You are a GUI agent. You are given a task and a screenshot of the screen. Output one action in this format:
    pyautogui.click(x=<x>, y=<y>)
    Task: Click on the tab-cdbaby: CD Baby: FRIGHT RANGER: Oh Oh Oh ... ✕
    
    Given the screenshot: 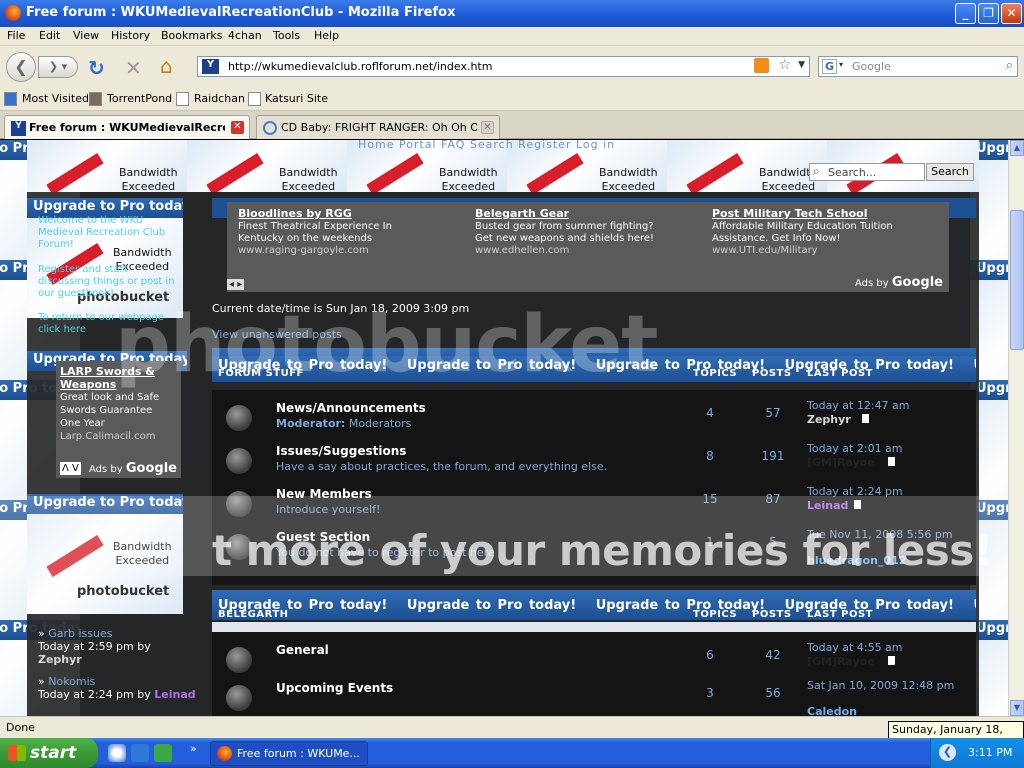 What is the action you would take?
    pyautogui.click(x=378, y=127)
    